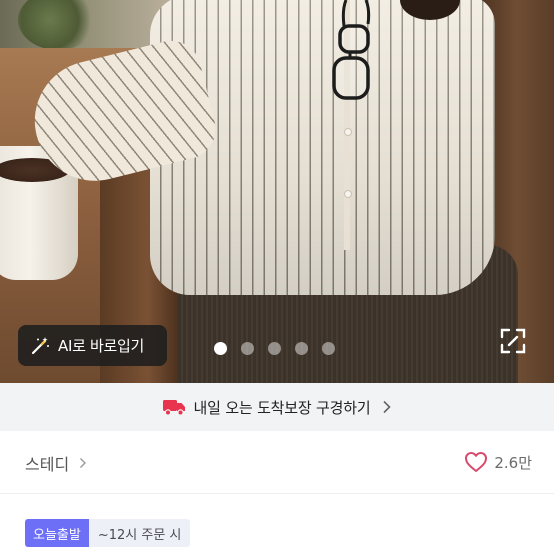  I want to click on delivery-guarantee-banner: 내일 오는 도착보장 구경하기, so click(277, 407).